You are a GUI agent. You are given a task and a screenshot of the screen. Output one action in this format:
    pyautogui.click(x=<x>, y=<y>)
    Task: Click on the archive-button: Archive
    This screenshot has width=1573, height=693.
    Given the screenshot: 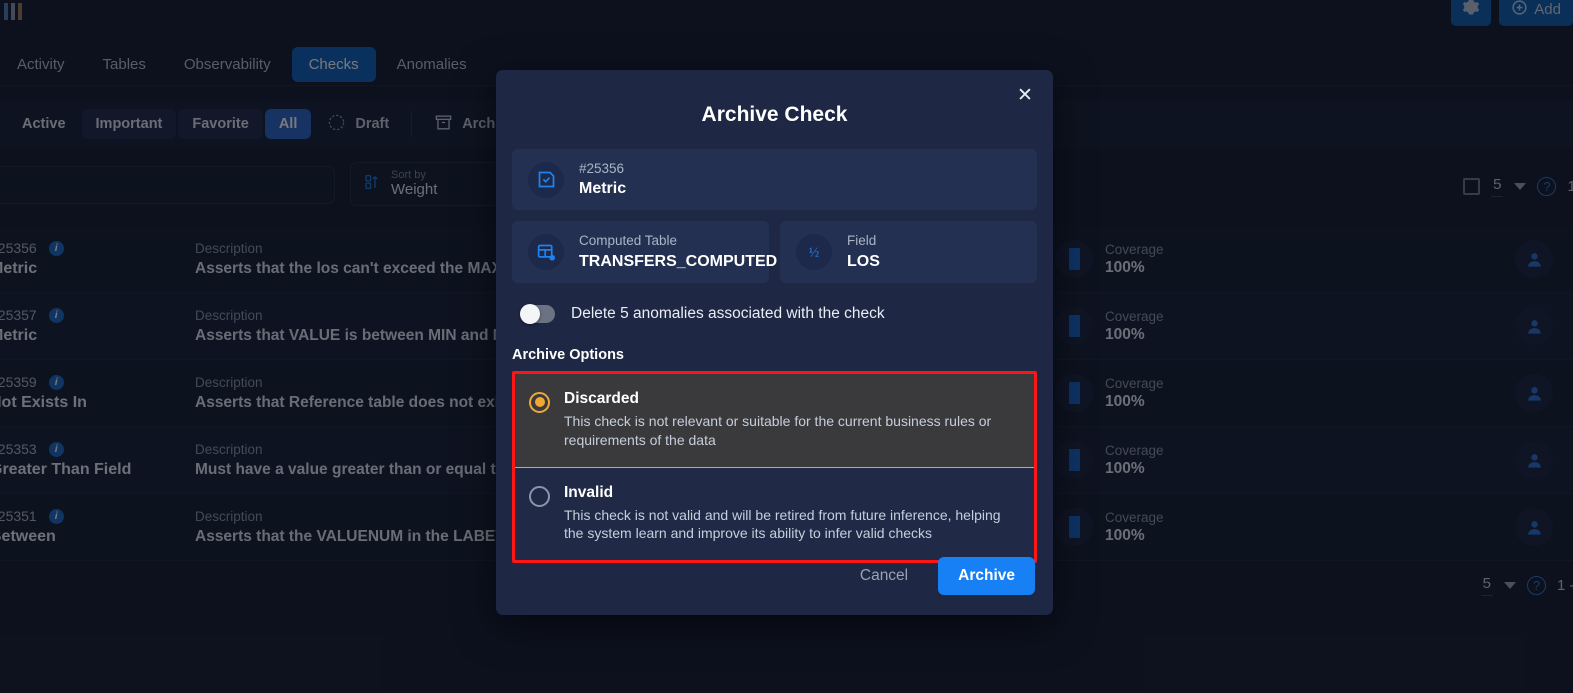 What is the action you would take?
    pyautogui.click(x=986, y=576)
    